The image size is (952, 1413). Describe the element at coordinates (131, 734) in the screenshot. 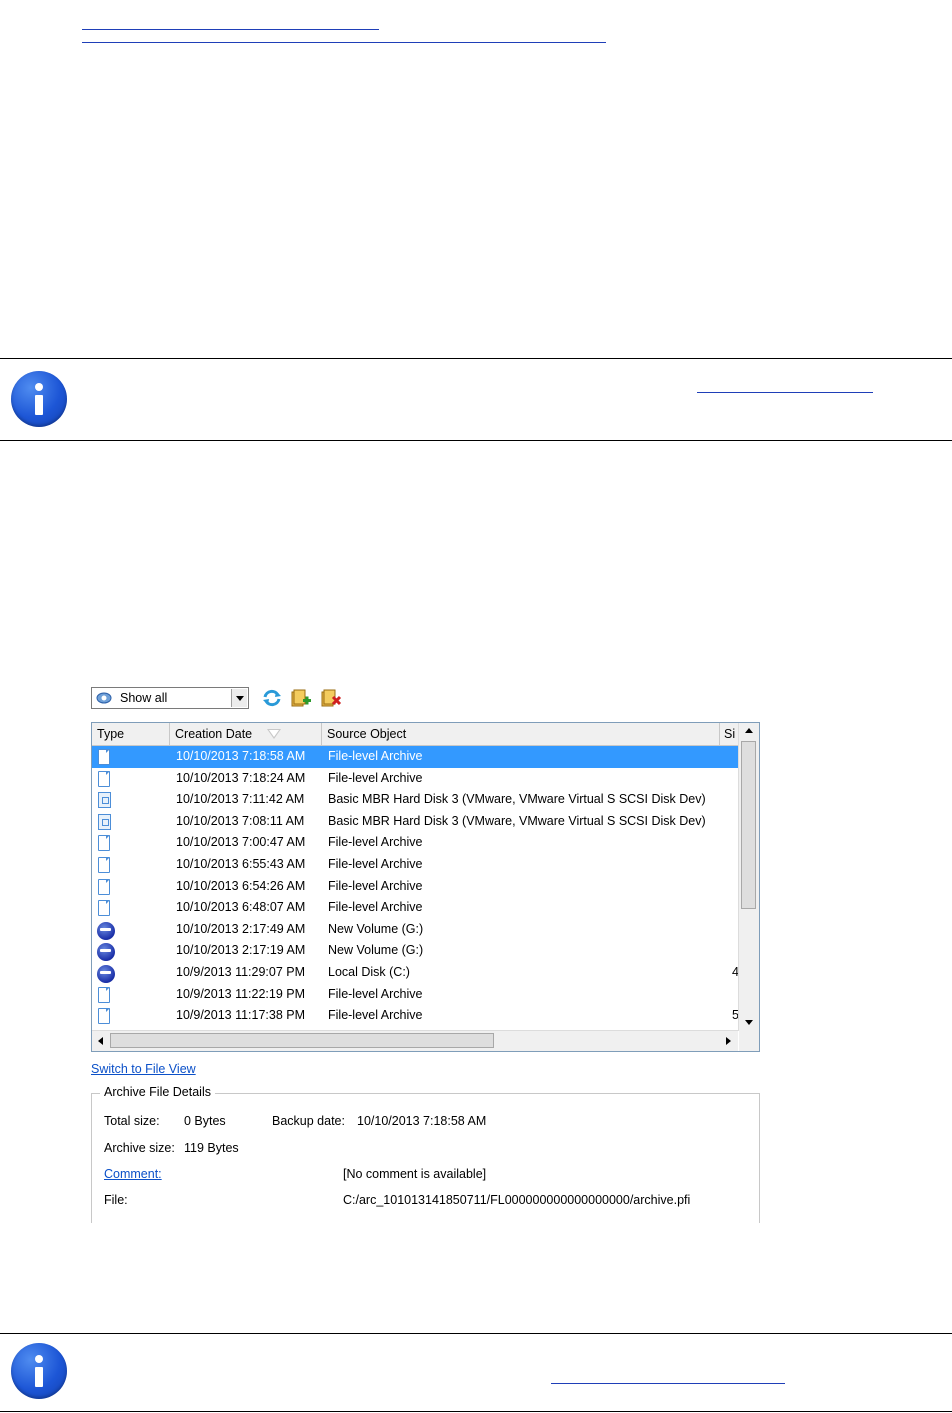

I see `column-type: Type` at that location.